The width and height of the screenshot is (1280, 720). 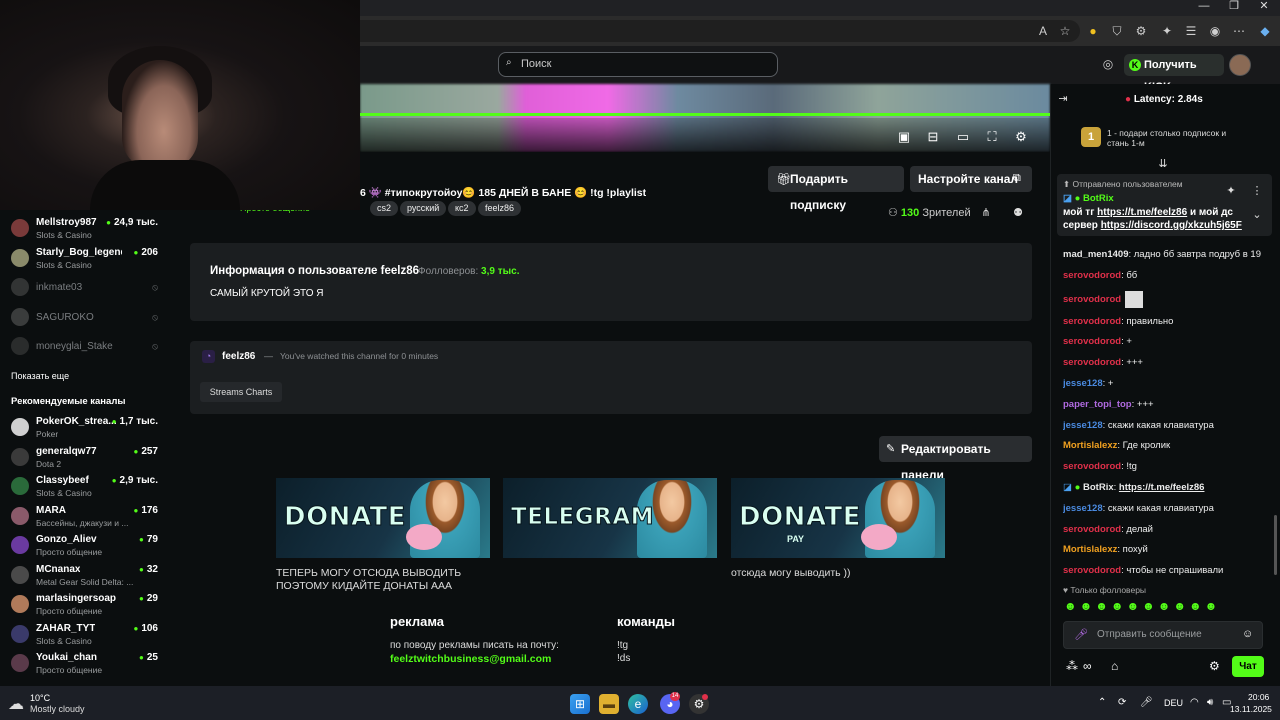 What do you see at coordinates (57, 709) in the screenshot?
I see `weather-desc: Mostly cloudy` at bounding box center [57, 709].